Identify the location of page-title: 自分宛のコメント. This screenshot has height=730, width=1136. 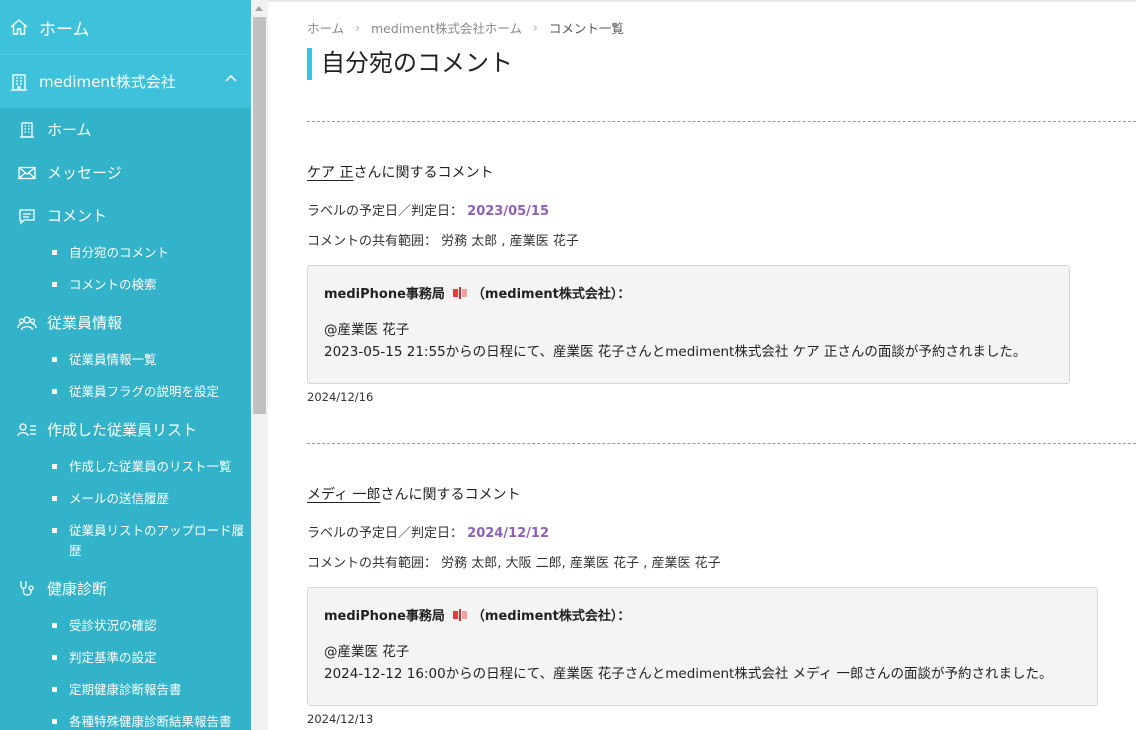
(410, 64).